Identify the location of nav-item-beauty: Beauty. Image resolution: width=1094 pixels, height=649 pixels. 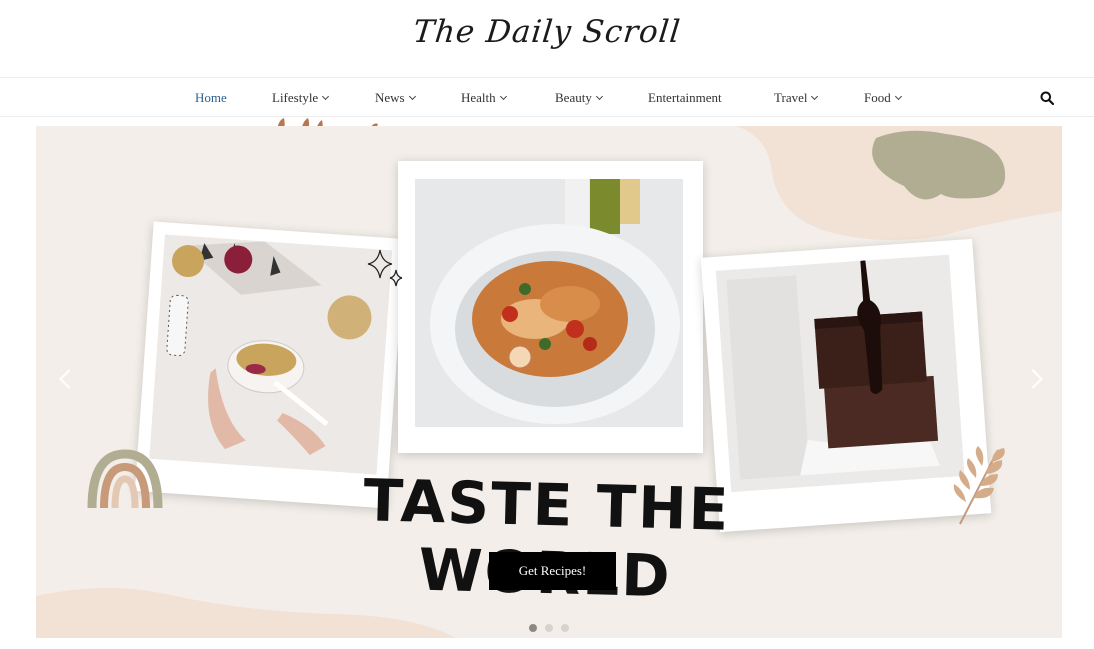
(579, 98).